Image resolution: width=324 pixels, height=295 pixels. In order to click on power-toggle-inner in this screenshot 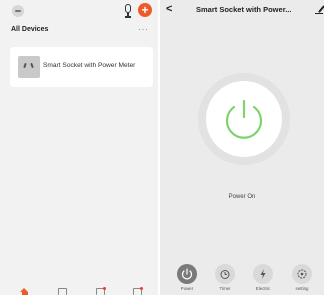, I will do `click(244, 119)`.